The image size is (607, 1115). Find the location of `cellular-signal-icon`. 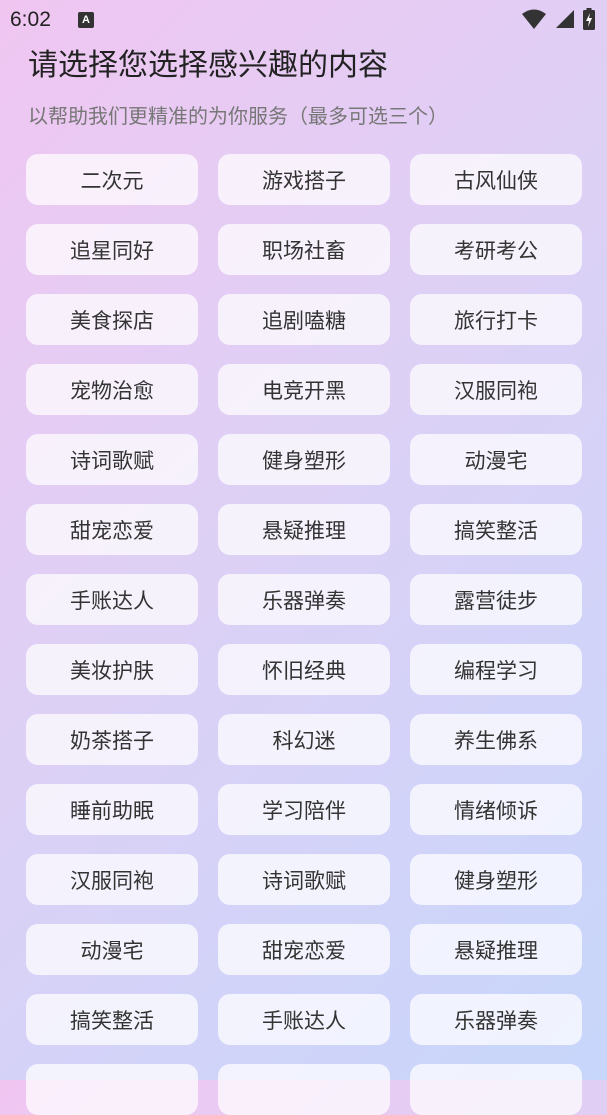

cellular-signal-icon is located at coordinates (565, 21).